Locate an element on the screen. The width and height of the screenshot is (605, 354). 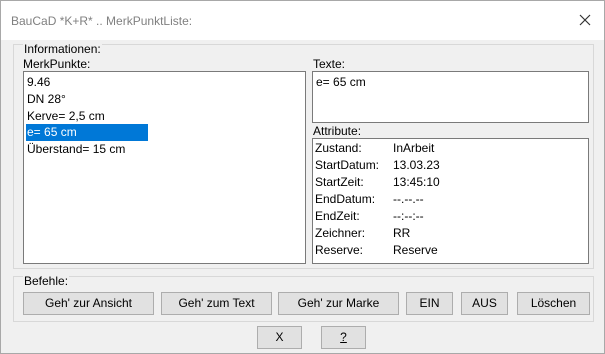
title-bar: BauCaD *K+R* .. MerkPunktListe: is located at coordinates (302, 20).